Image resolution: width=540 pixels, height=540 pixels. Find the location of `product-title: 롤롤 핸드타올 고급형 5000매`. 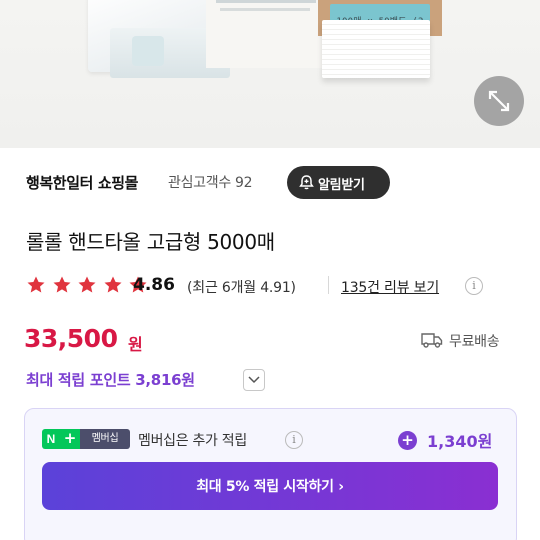

product-title: 롤롤 핸드타올 고급형 5000매 is located at coordinates (150, 242).